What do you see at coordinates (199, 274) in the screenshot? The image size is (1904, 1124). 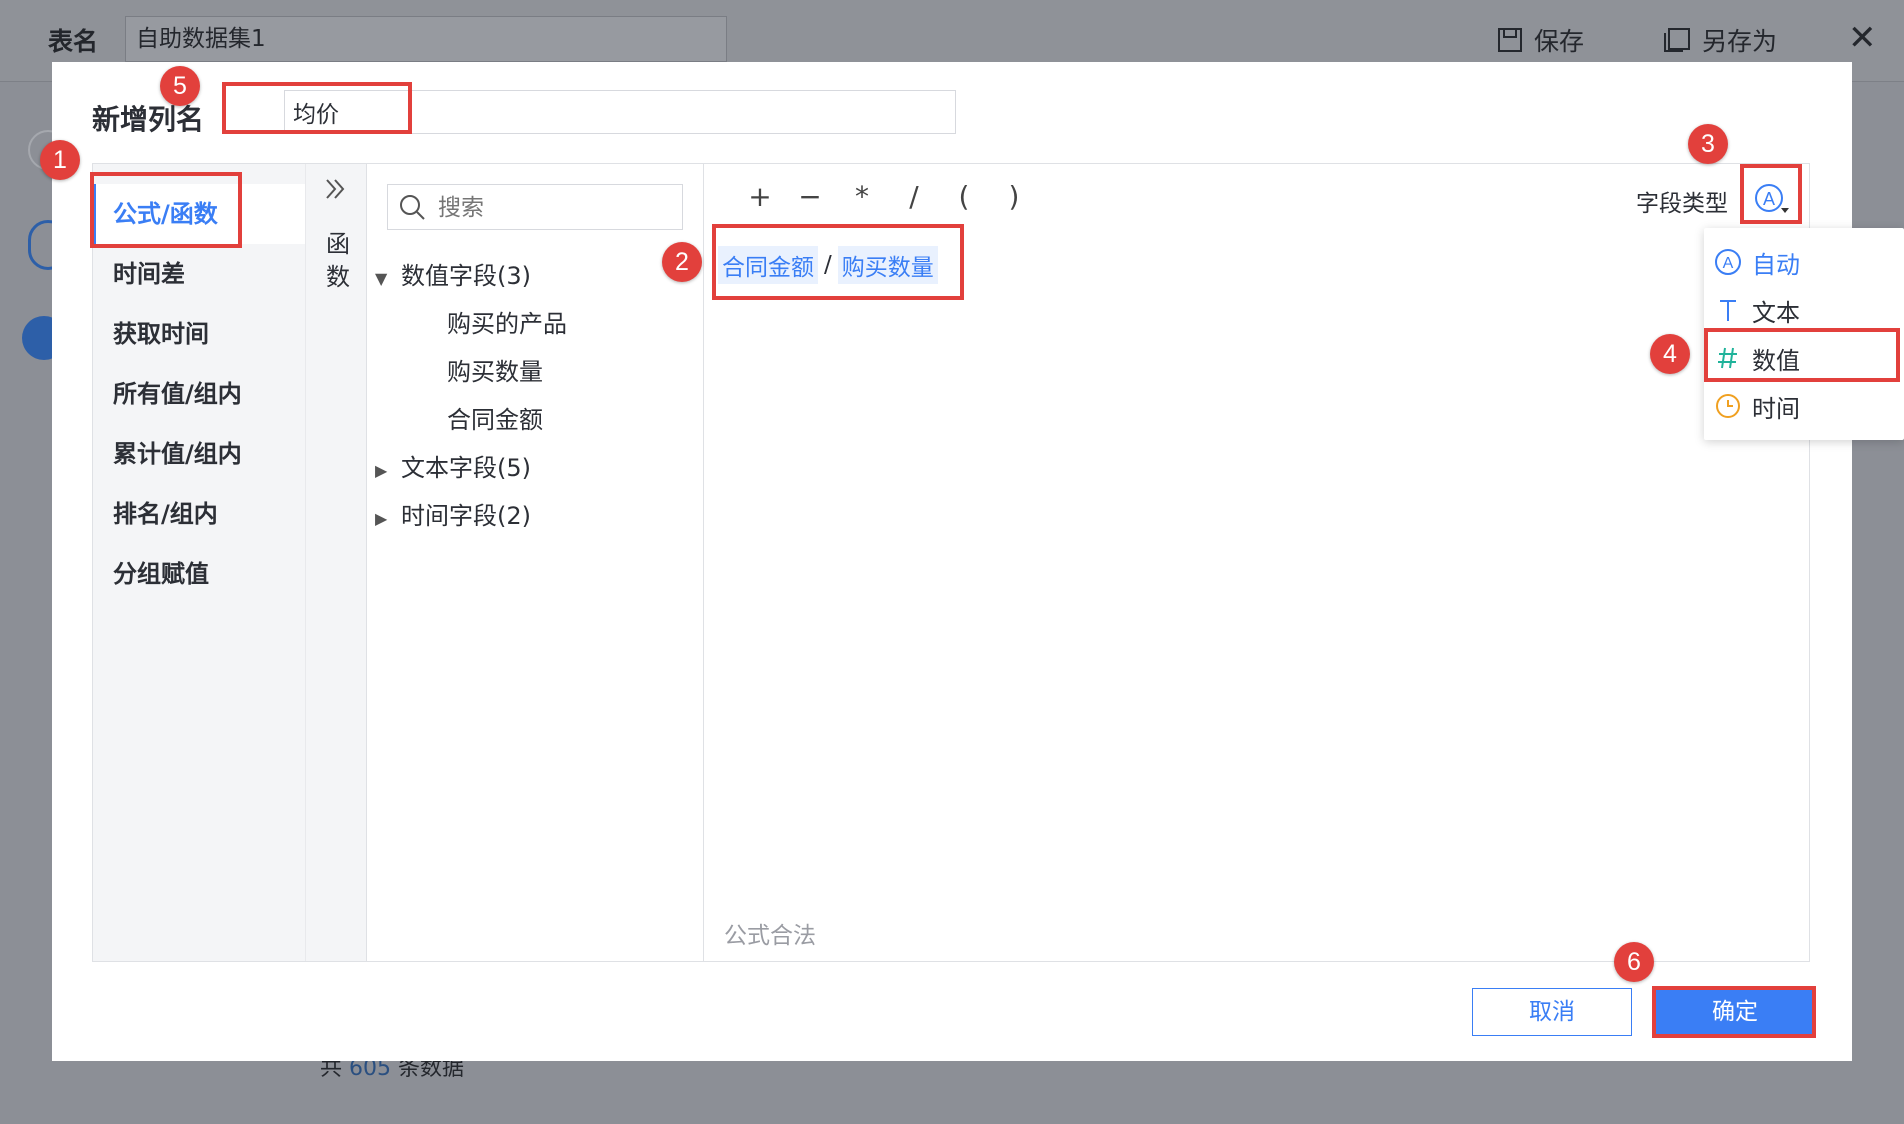 I see `category-time-diff: 时间差` at bounding box center [199, 274].